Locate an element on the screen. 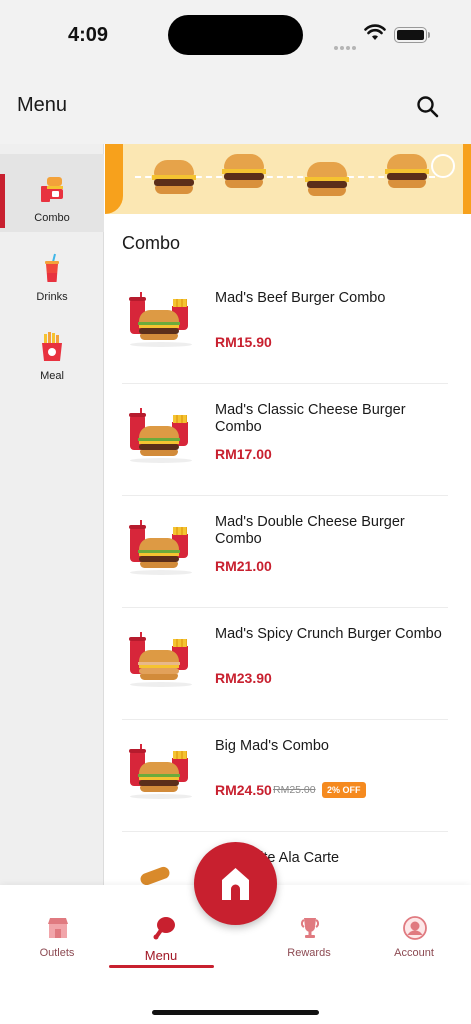 The height and width of the screenshot is (1024, 471). item-name: Big Mad's Combo is located at coordinates (272, 746).